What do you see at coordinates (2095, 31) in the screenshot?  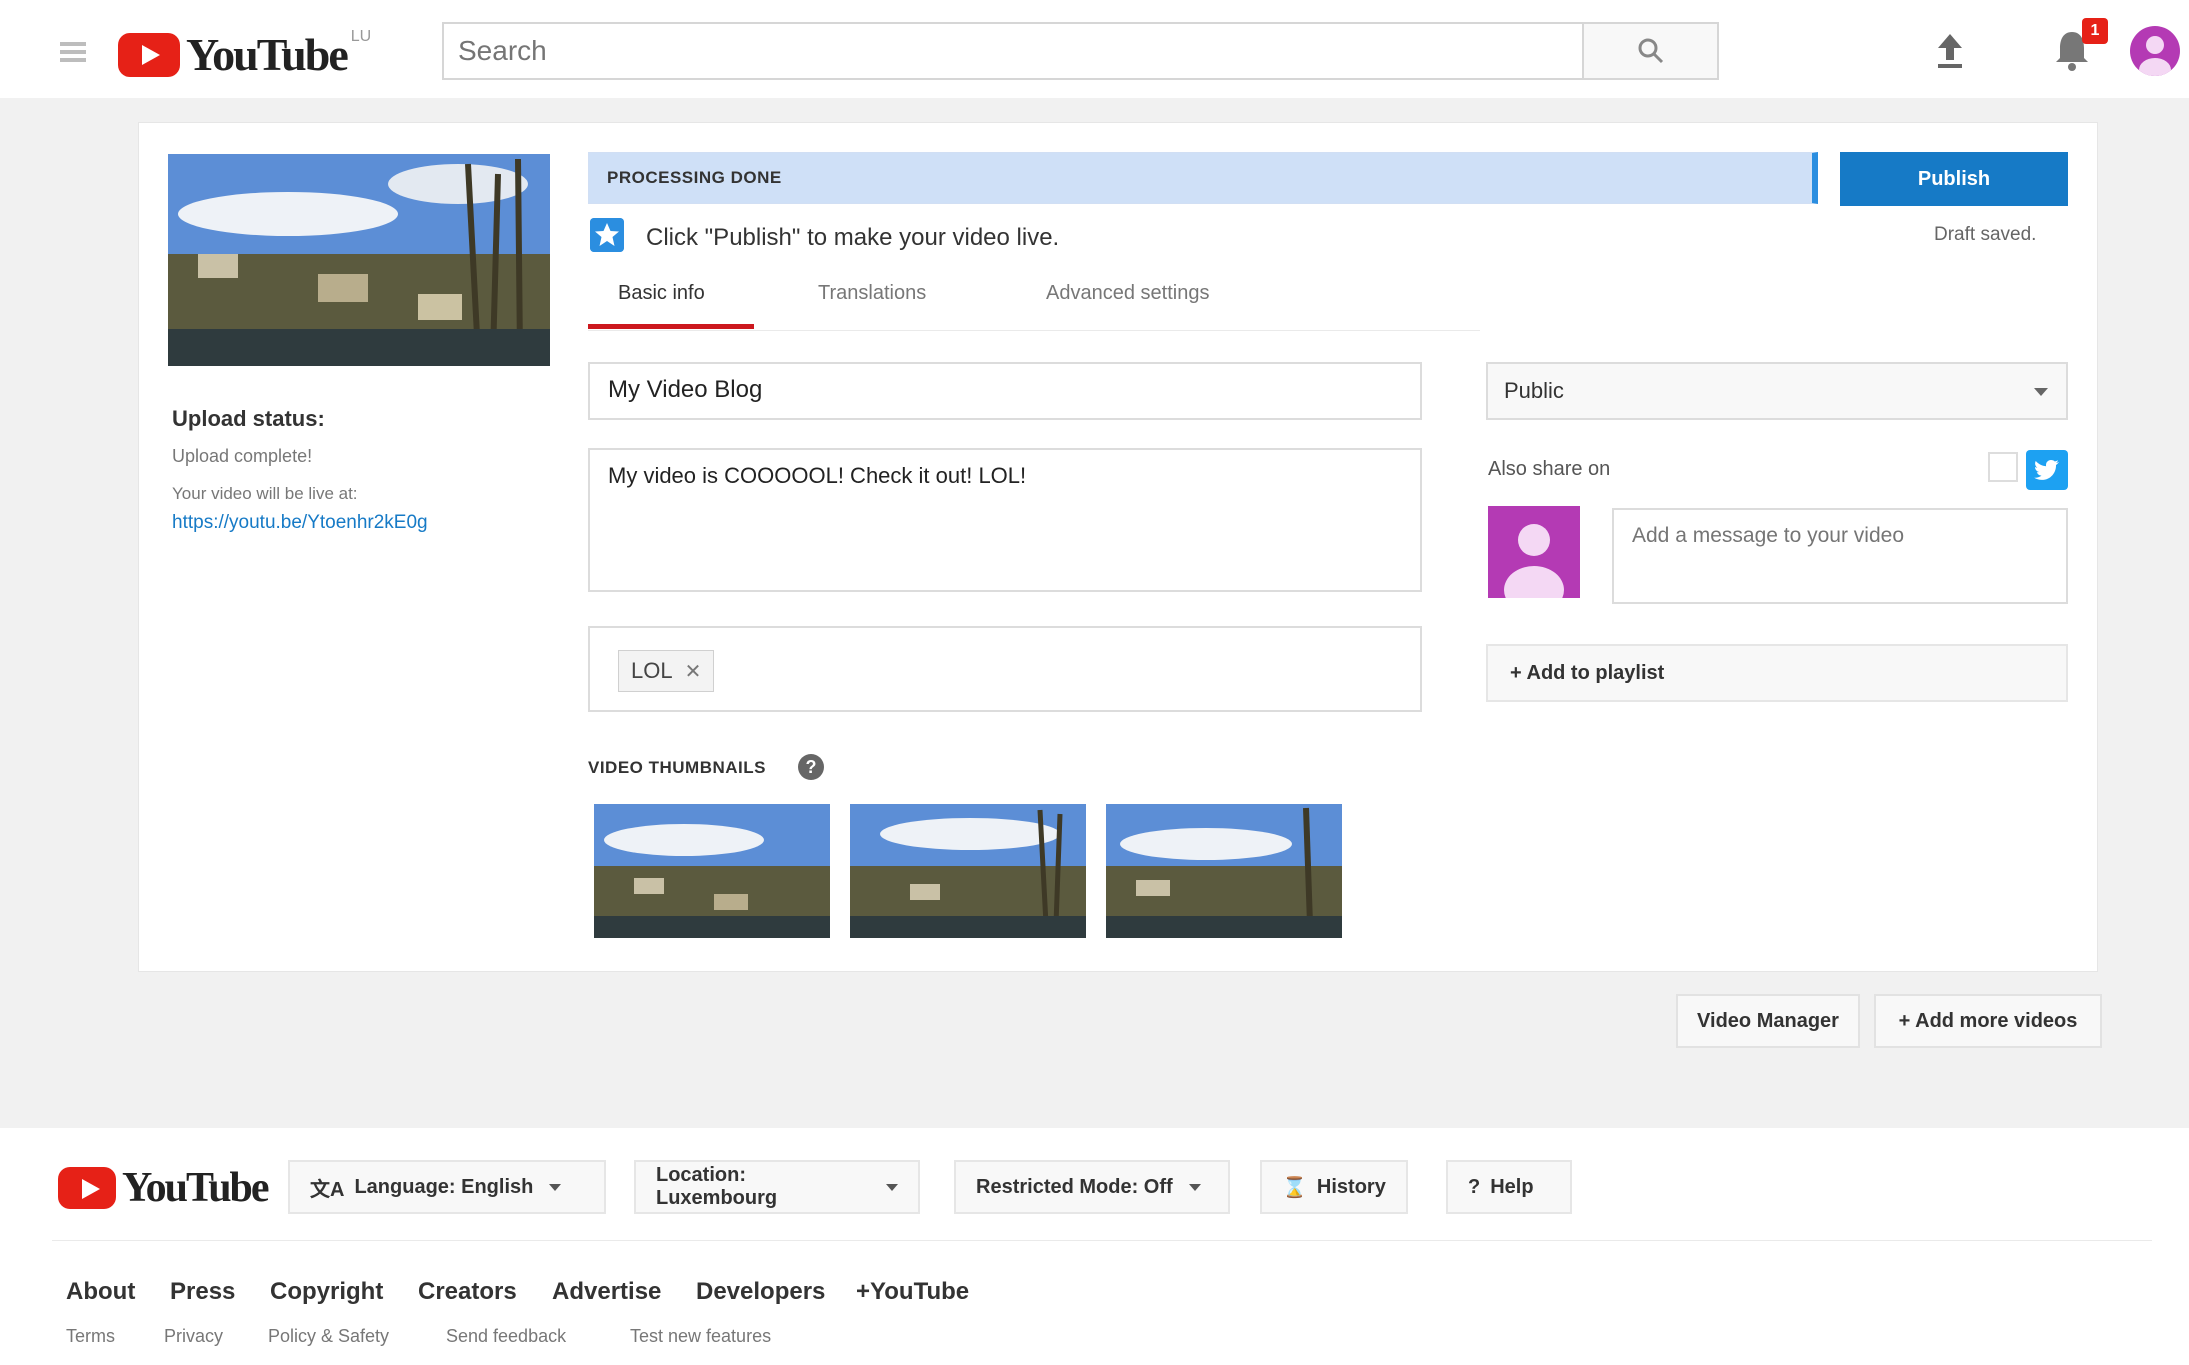 I see `notification-badge: 1` at bounding box center [2095, 31].